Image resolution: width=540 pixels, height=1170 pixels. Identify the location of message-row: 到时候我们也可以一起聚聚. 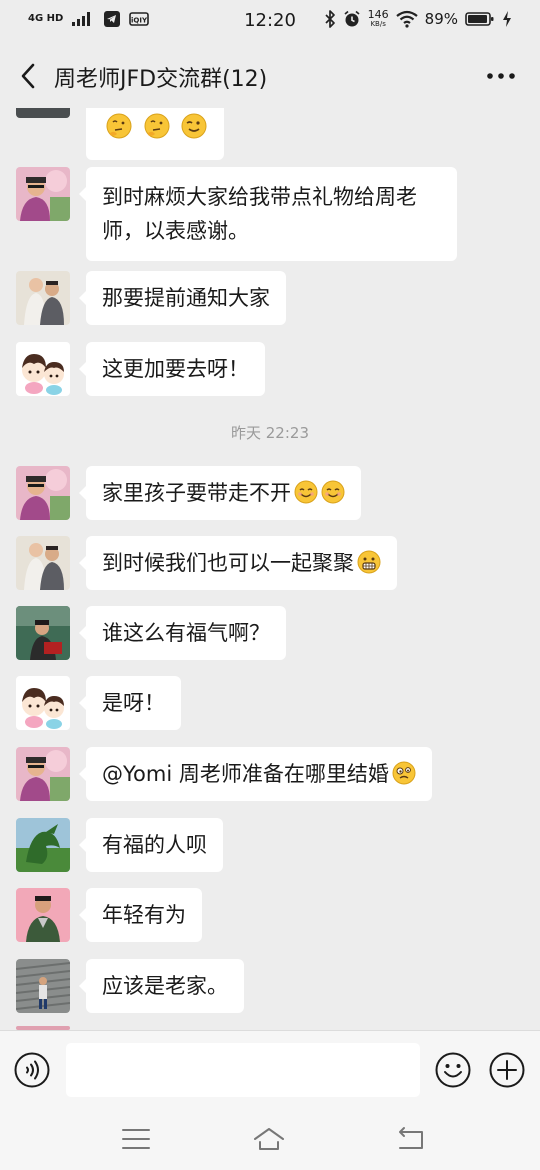
(270, 563).